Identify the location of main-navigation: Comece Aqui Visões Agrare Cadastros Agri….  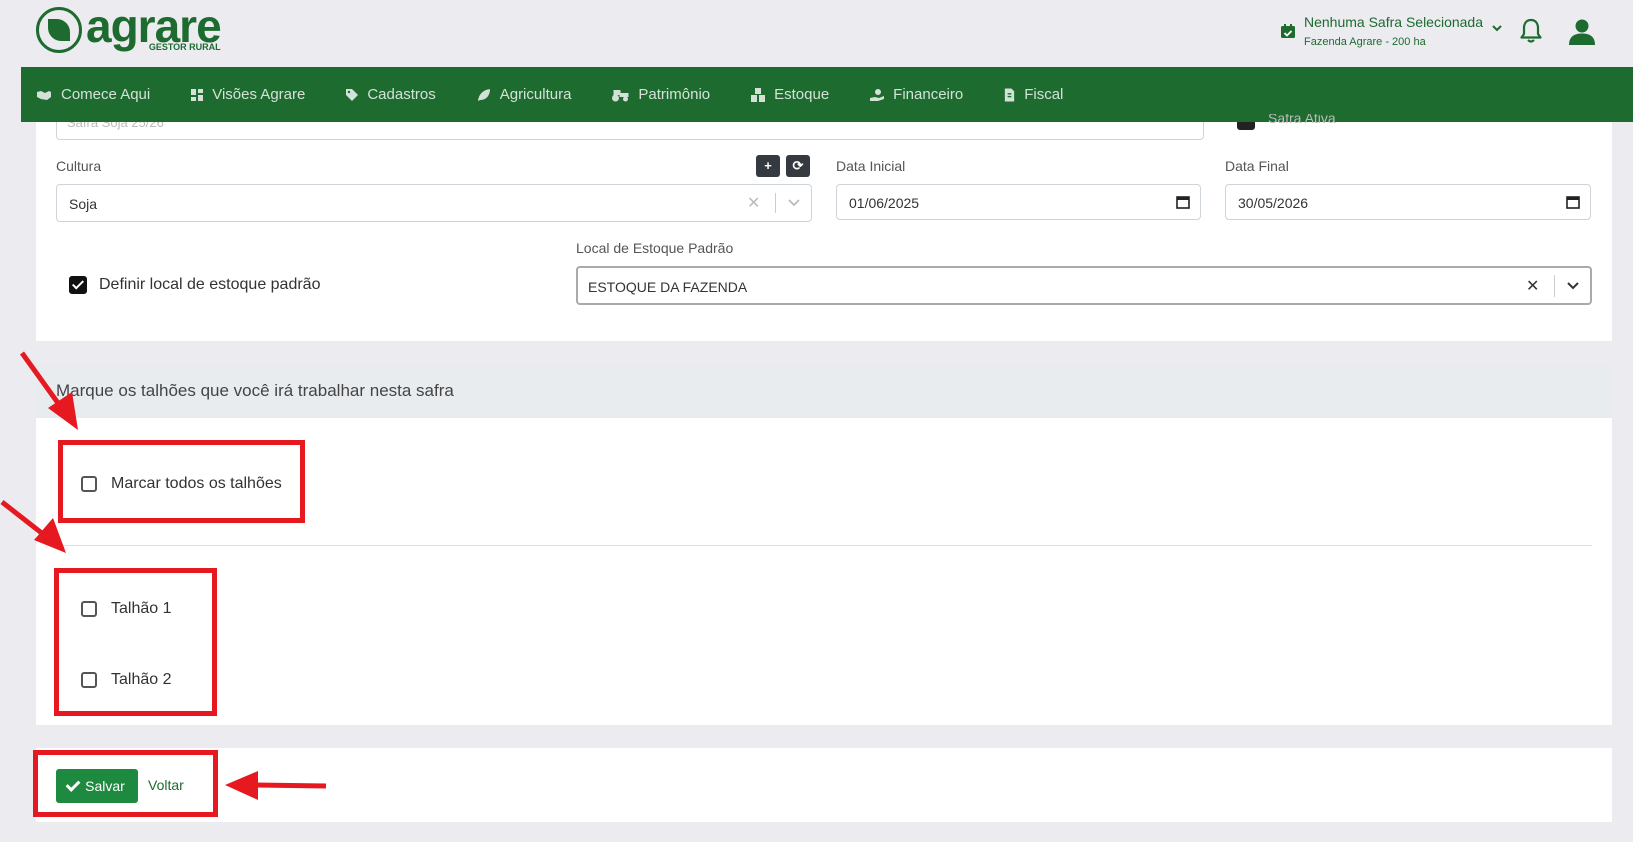
(827, 94).